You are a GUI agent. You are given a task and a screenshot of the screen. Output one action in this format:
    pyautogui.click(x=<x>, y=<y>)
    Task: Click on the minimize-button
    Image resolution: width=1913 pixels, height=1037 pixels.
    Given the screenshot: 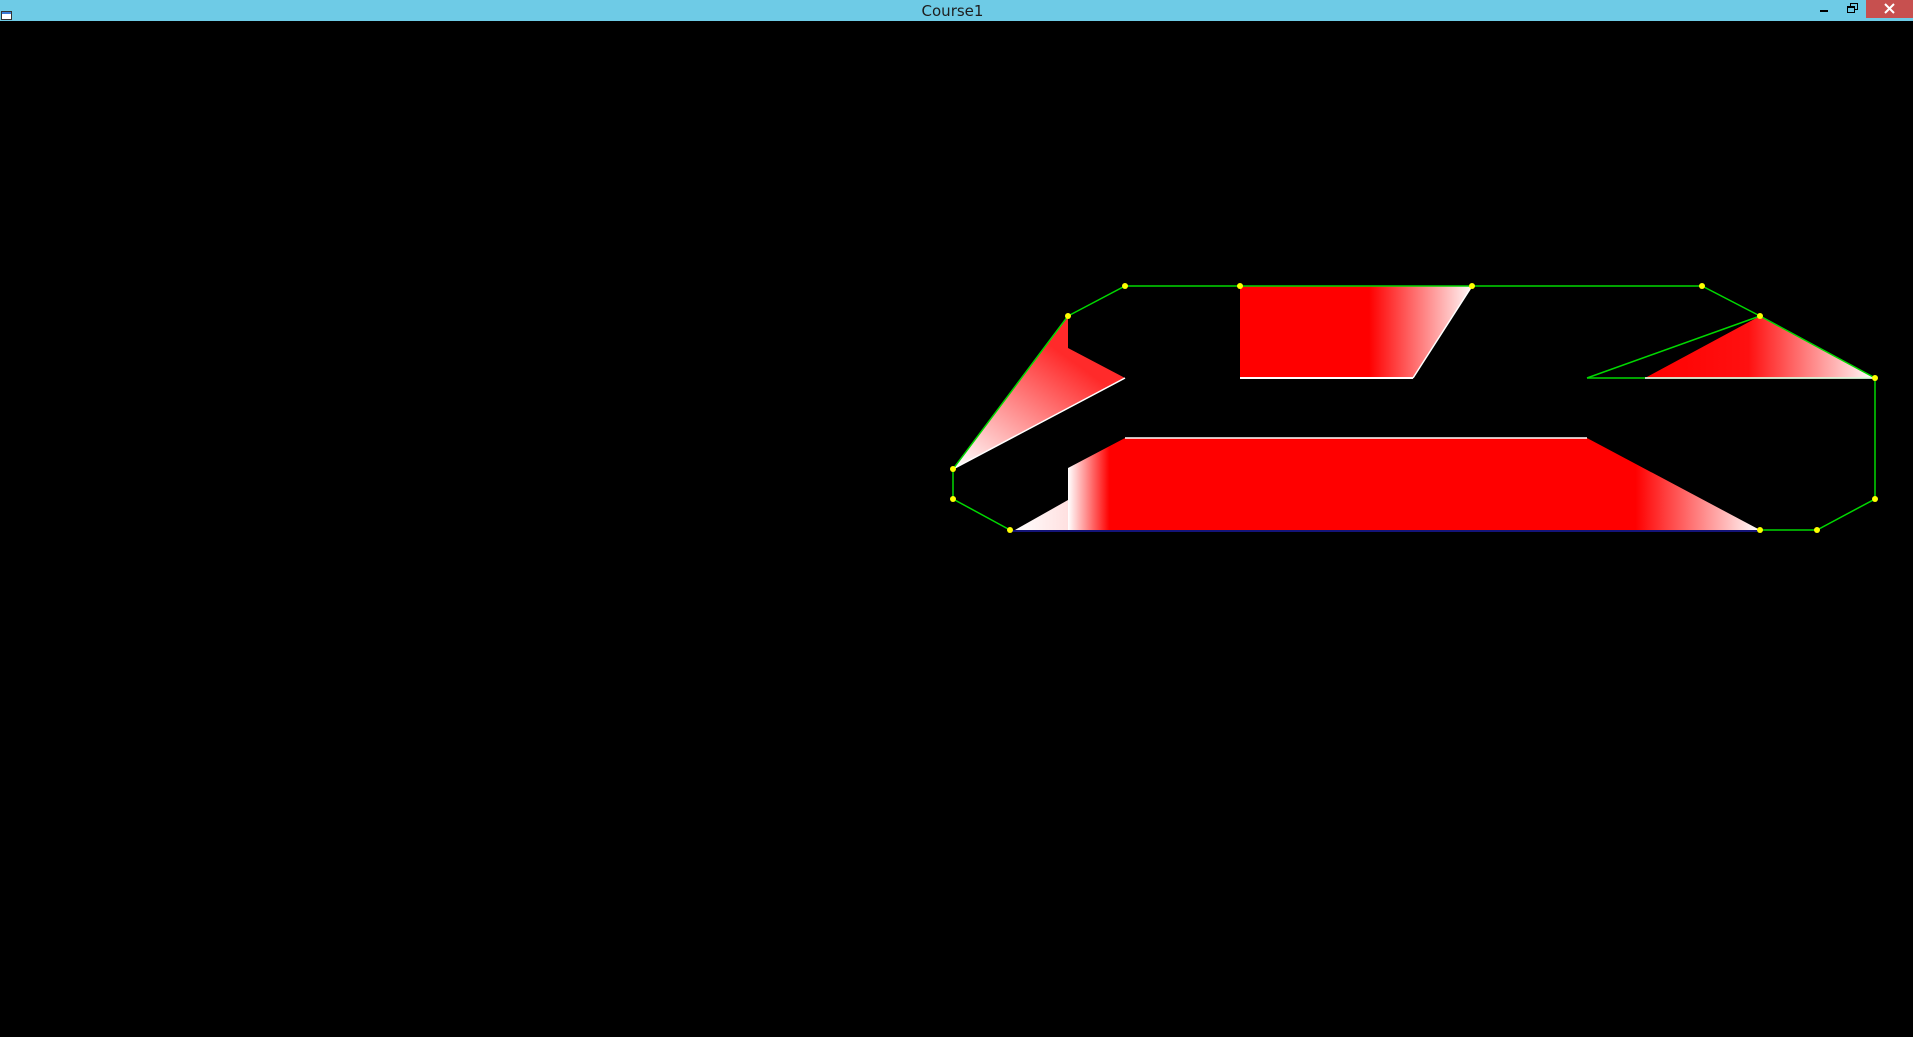 What is the action you would take?
    pyautogui.click(x=1824, y=9)
    